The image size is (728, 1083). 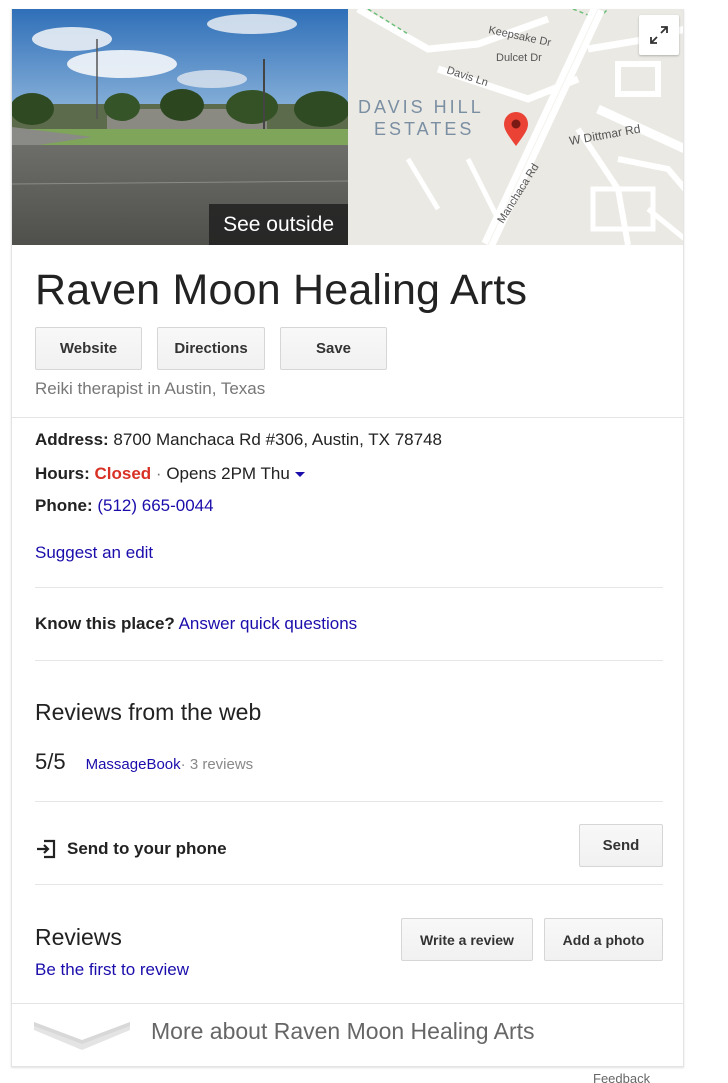 I want to click on business-category: Reiki therapist in Austin, Texas, so click(x=150, y=388).